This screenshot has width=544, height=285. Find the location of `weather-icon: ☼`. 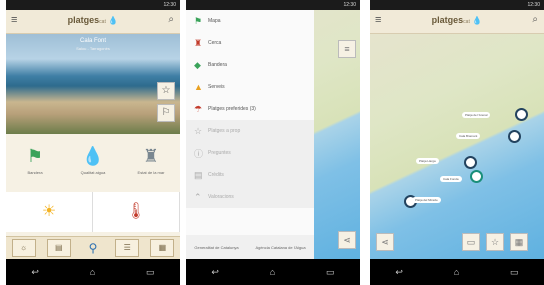

weather-icon: ☼ is located at coordinates (23, 248).